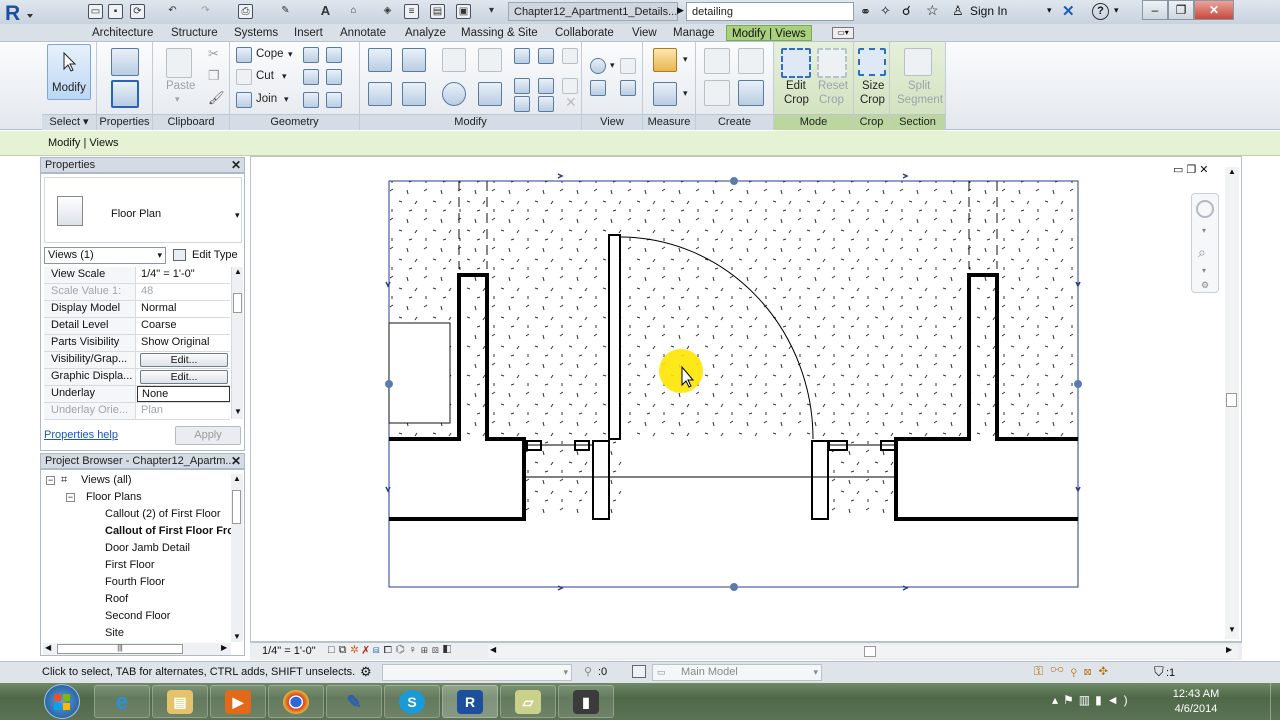  What do you see at coordinates (208, 435) in the screenshot?
I see `apply-button: Apply` at bounding box center [208, 435].